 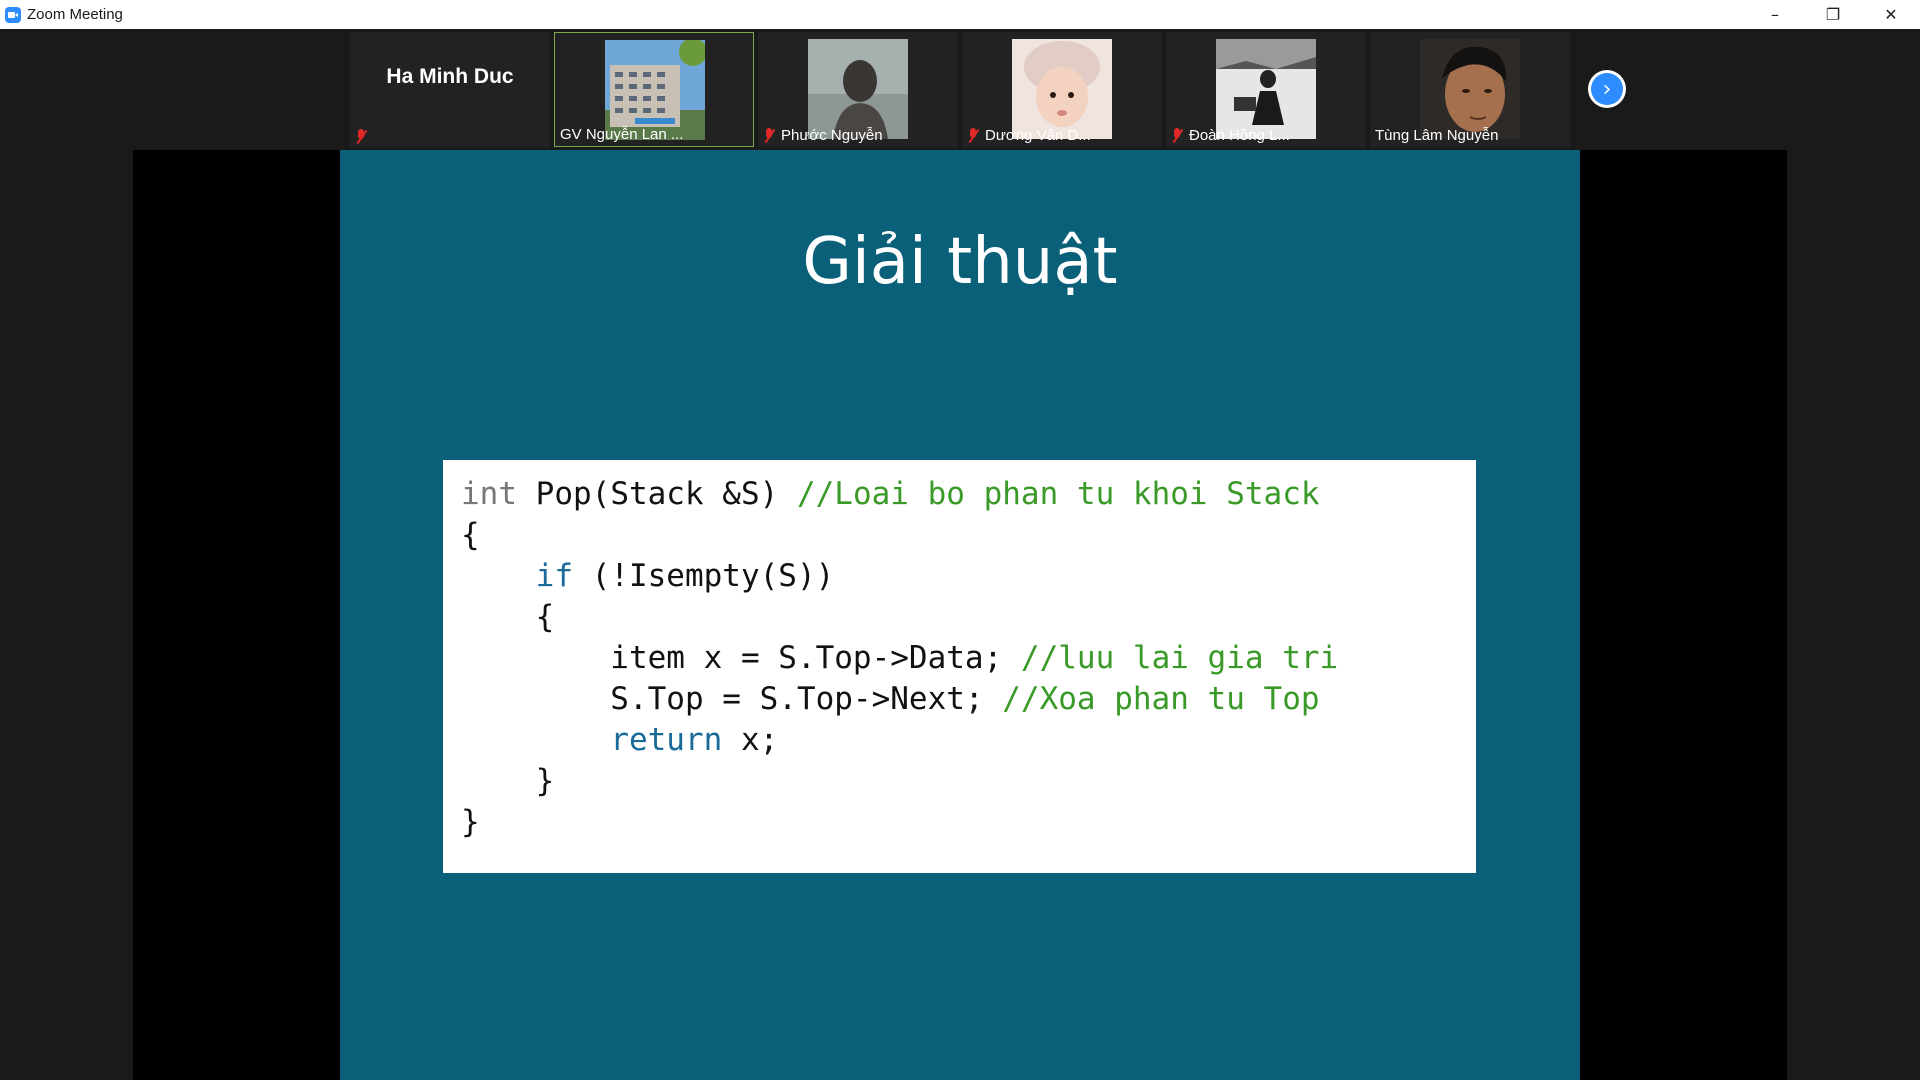 What do you see at coordinates (489, 494) in the screenshot?
I see `code-keyword: int` at bounding box center [489, 494].